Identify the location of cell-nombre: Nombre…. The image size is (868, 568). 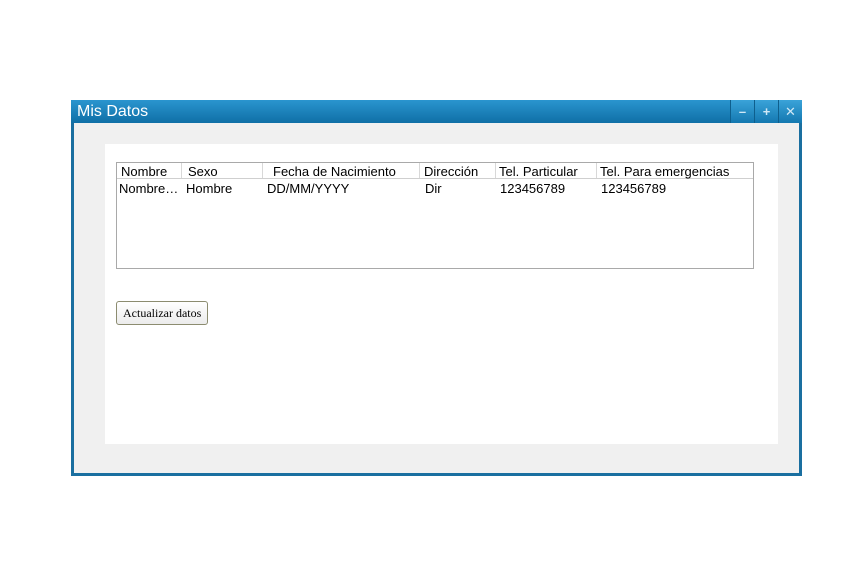
(149, 188).